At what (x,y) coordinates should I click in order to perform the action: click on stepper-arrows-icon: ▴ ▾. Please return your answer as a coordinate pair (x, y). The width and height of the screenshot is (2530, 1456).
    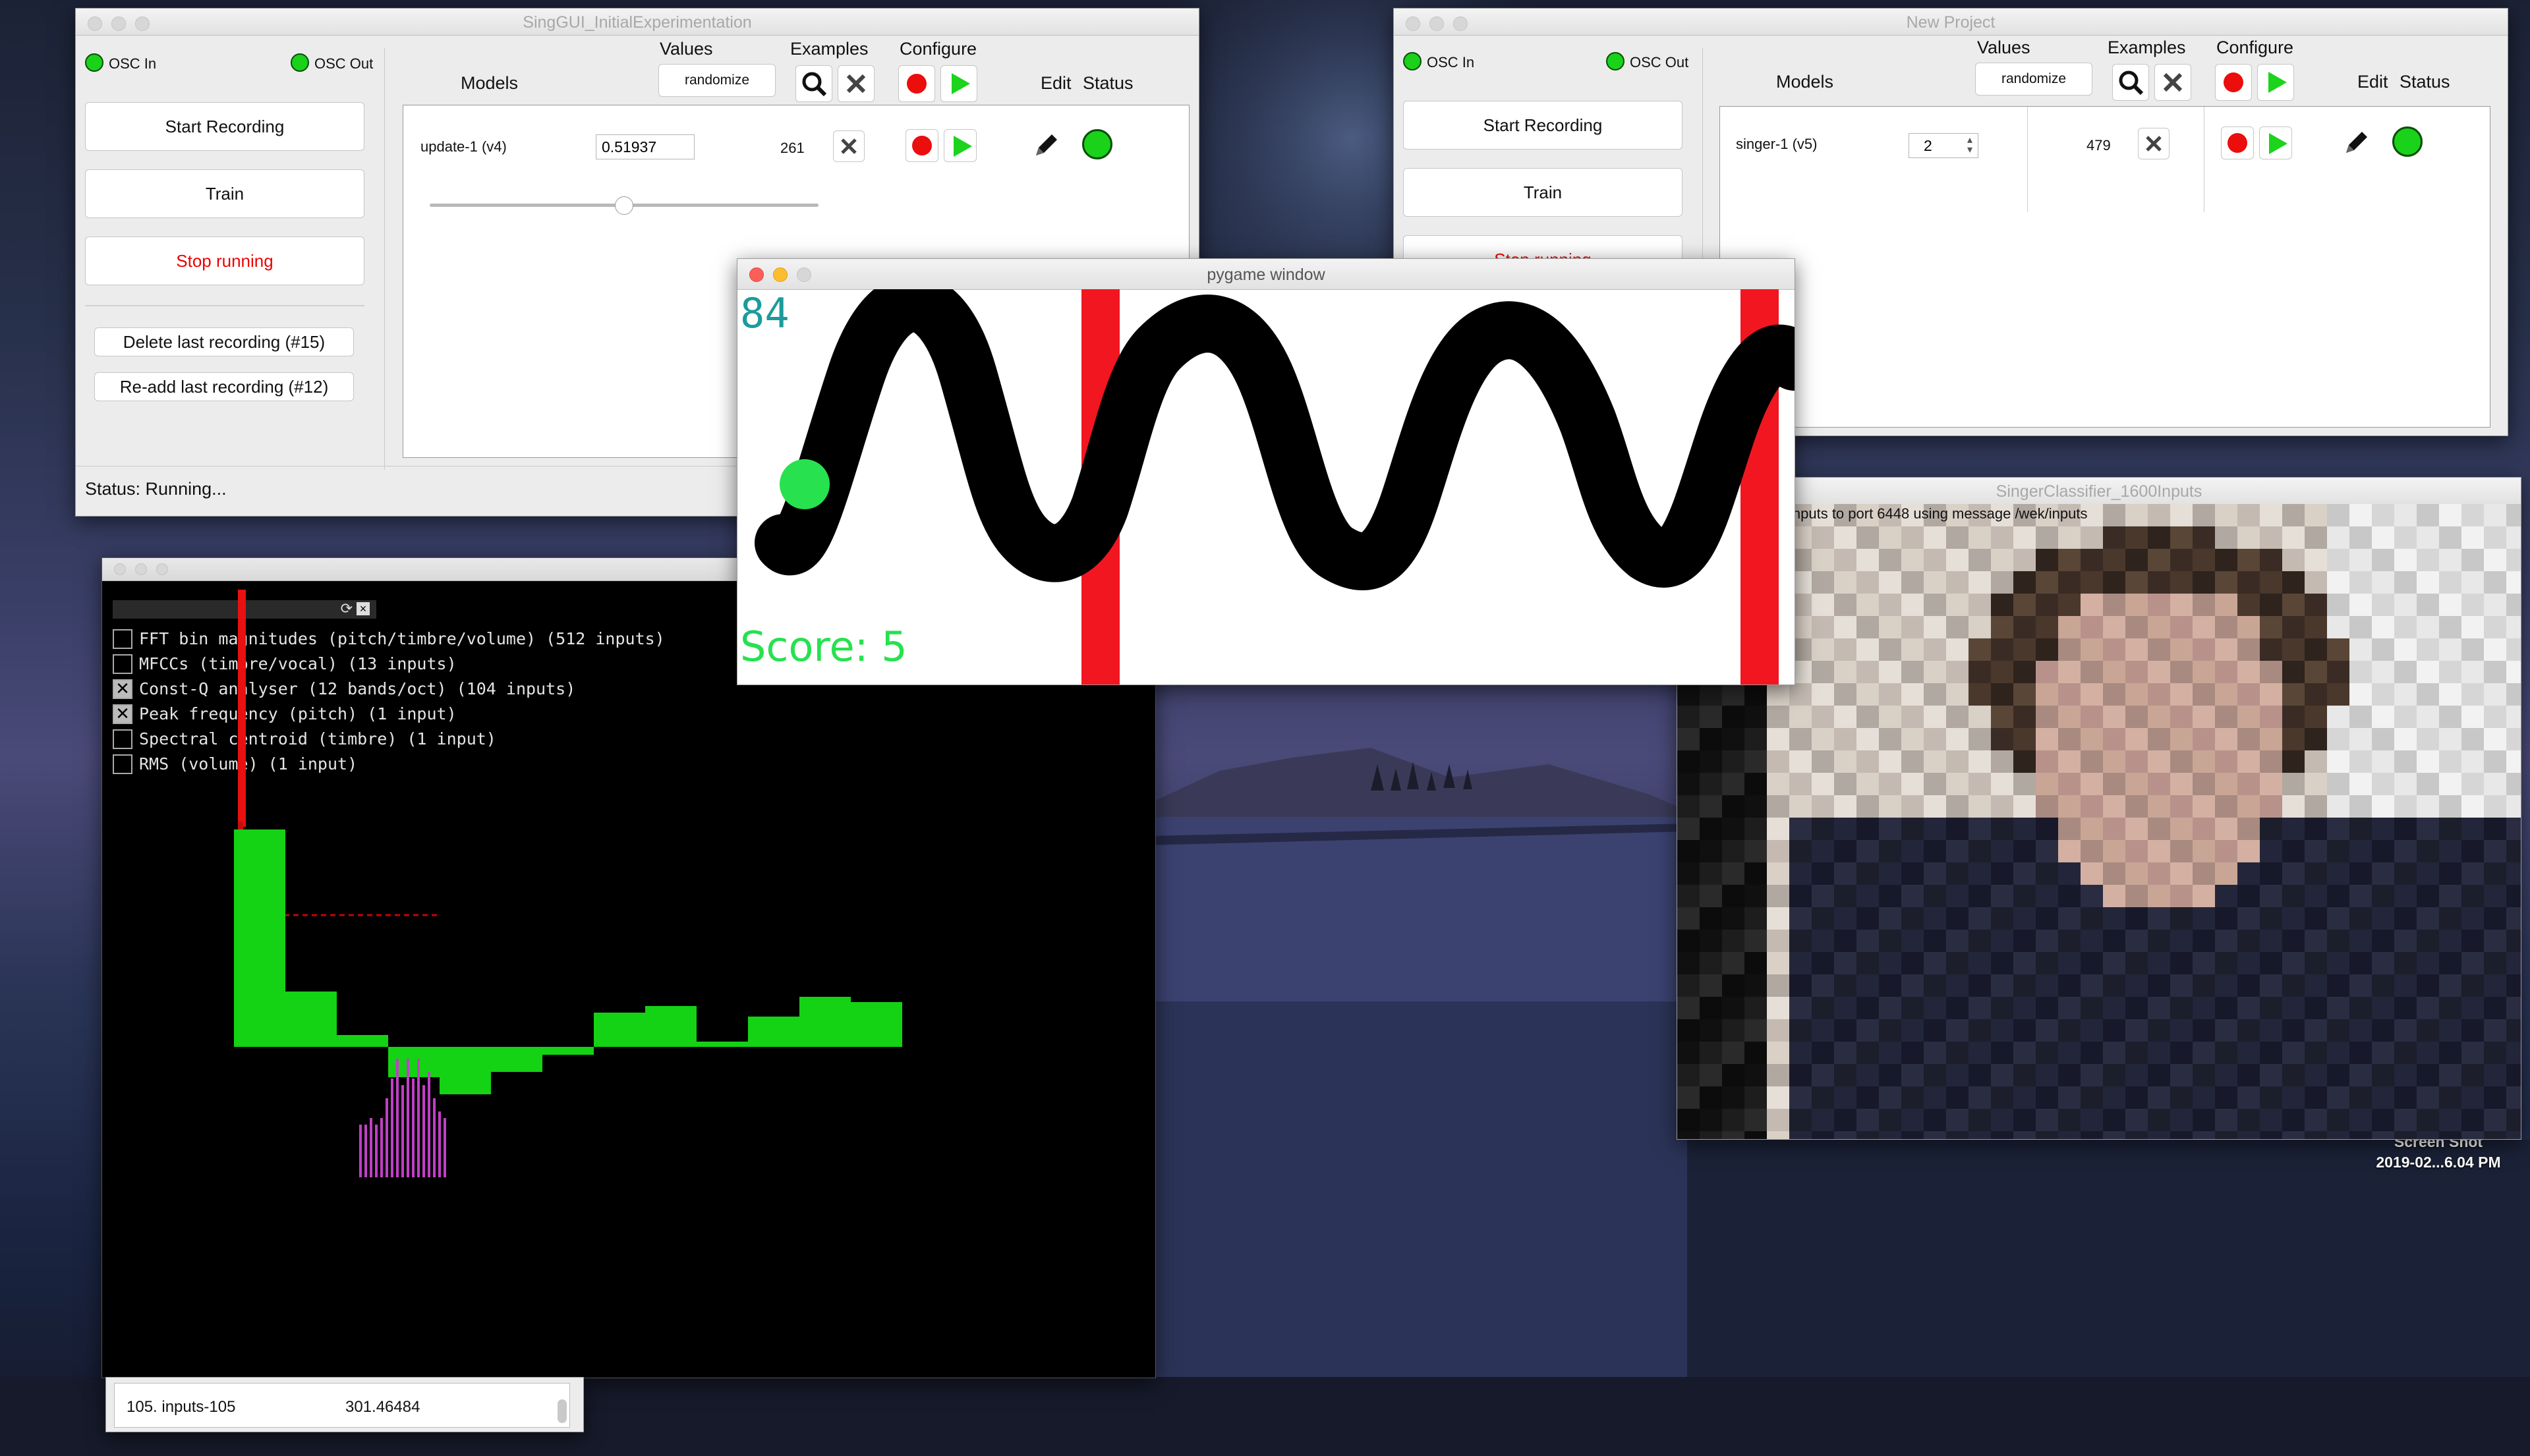
    Looking at the image, I should click on (1969, 145).